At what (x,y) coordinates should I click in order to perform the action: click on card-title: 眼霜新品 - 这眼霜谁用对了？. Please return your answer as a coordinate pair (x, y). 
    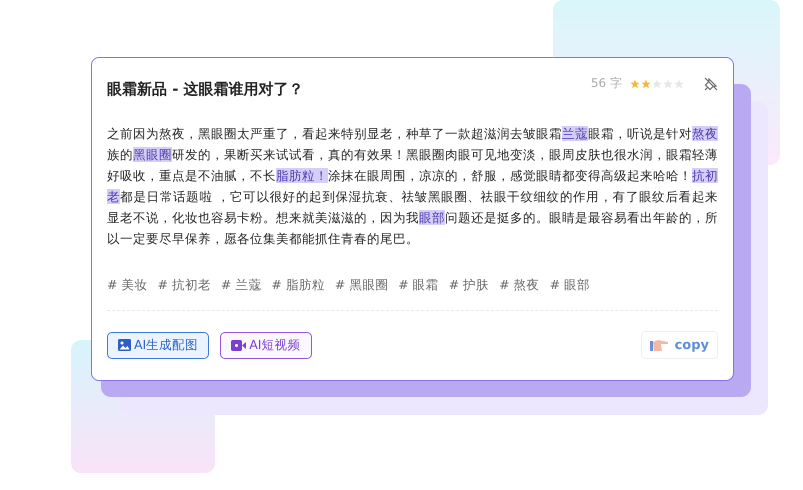
    Looking at the image, I should click on (205, 89).